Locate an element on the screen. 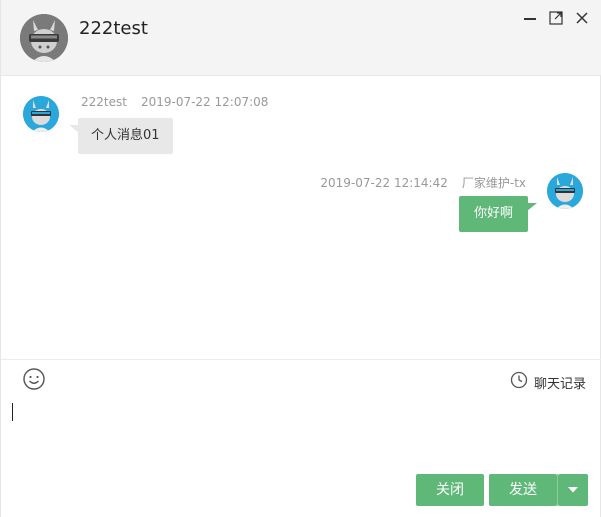  message-timestamp: 2019-07-22 12:14:42 is located at coordinates (384, 183).